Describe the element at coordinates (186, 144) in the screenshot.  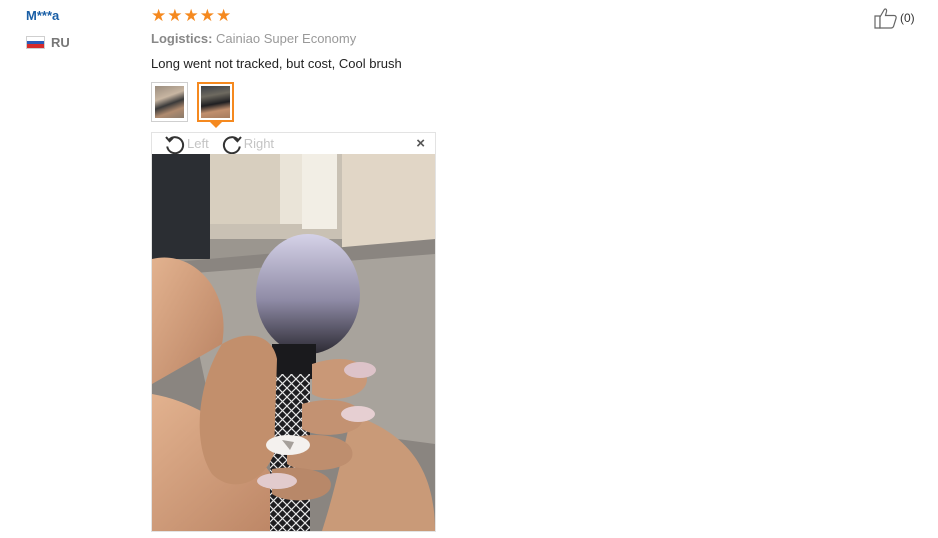
I see `rotate-left-button: Left` at that location.